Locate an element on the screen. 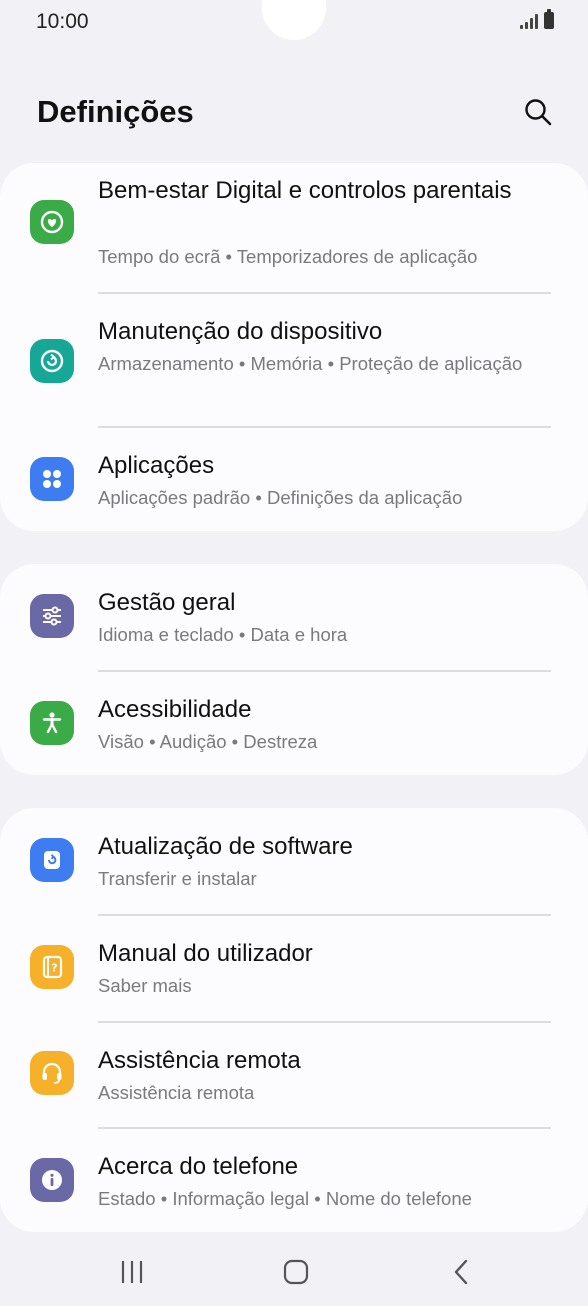  navigation-bar is located at coordinates (294, 1273).